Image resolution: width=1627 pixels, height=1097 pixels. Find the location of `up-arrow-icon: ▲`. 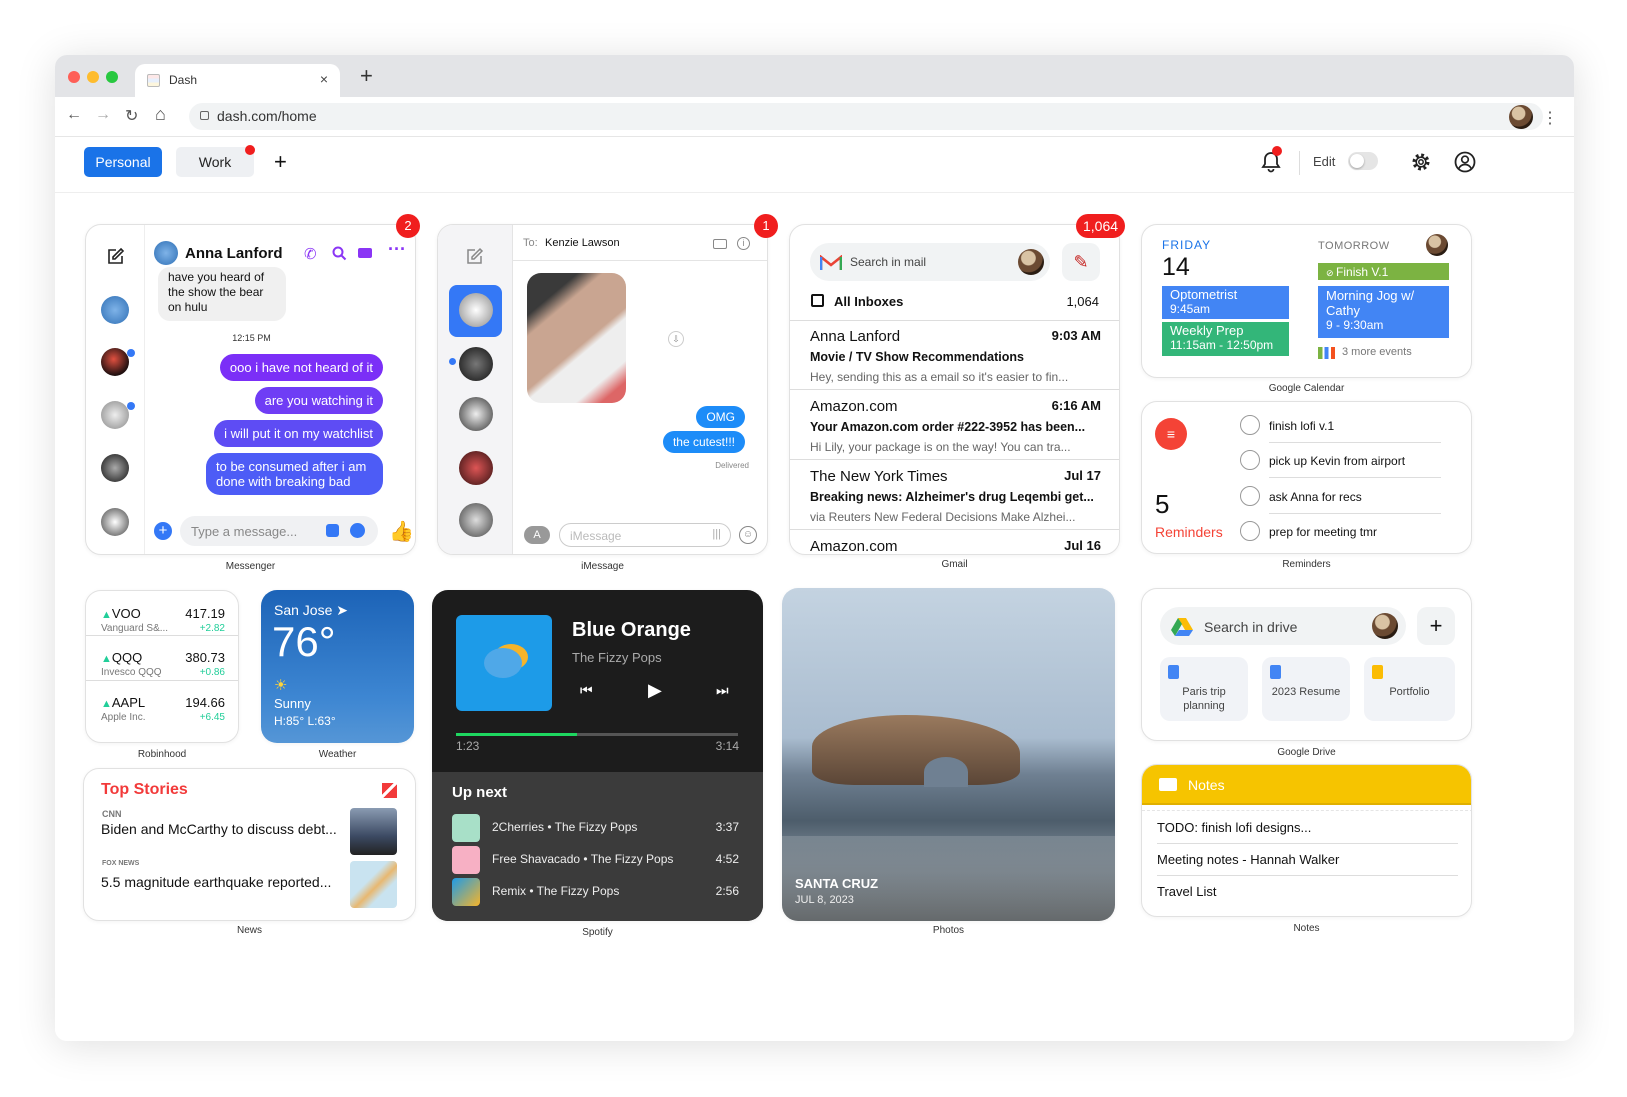

up-arrow-icon: ▲ is located at coordinates (106, 659).